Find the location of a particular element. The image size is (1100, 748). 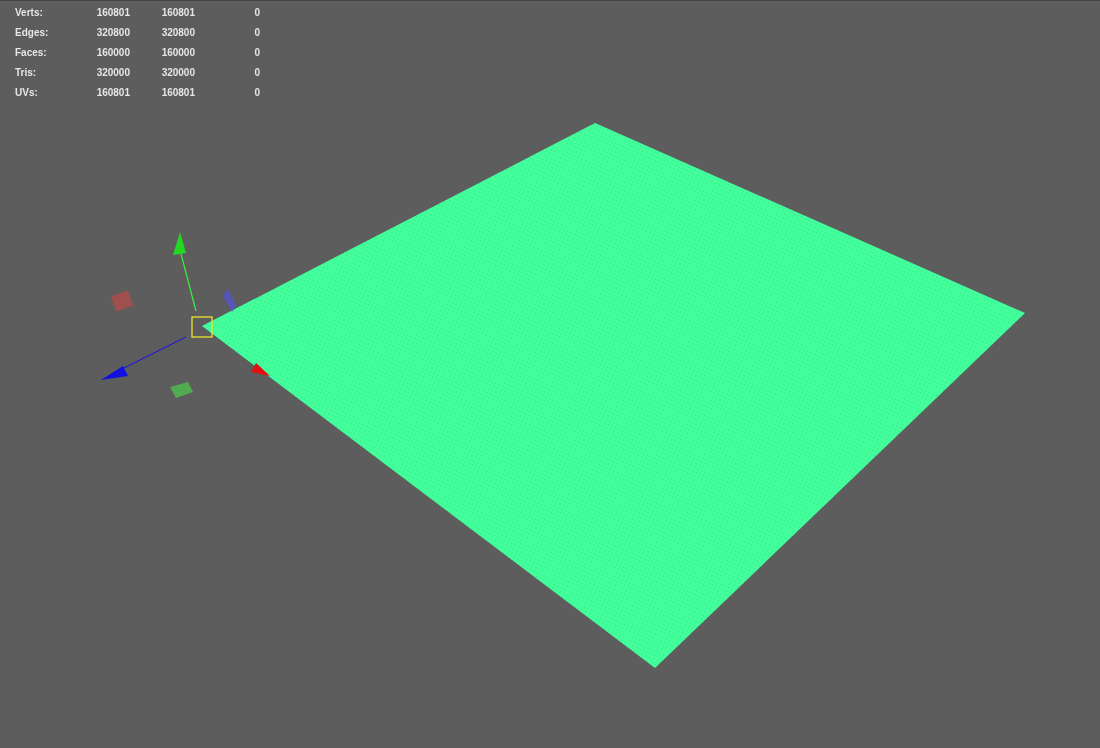

stat-label: Edges: is located at coordinates (32, 32).